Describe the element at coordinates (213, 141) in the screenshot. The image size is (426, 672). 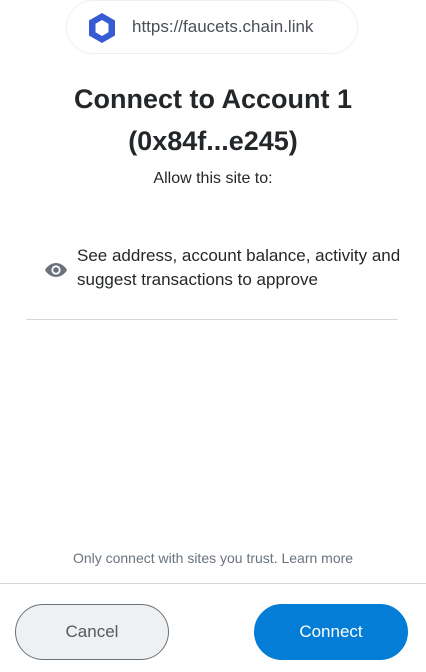
I see `account-address: (0x84f...e245)` at that location.